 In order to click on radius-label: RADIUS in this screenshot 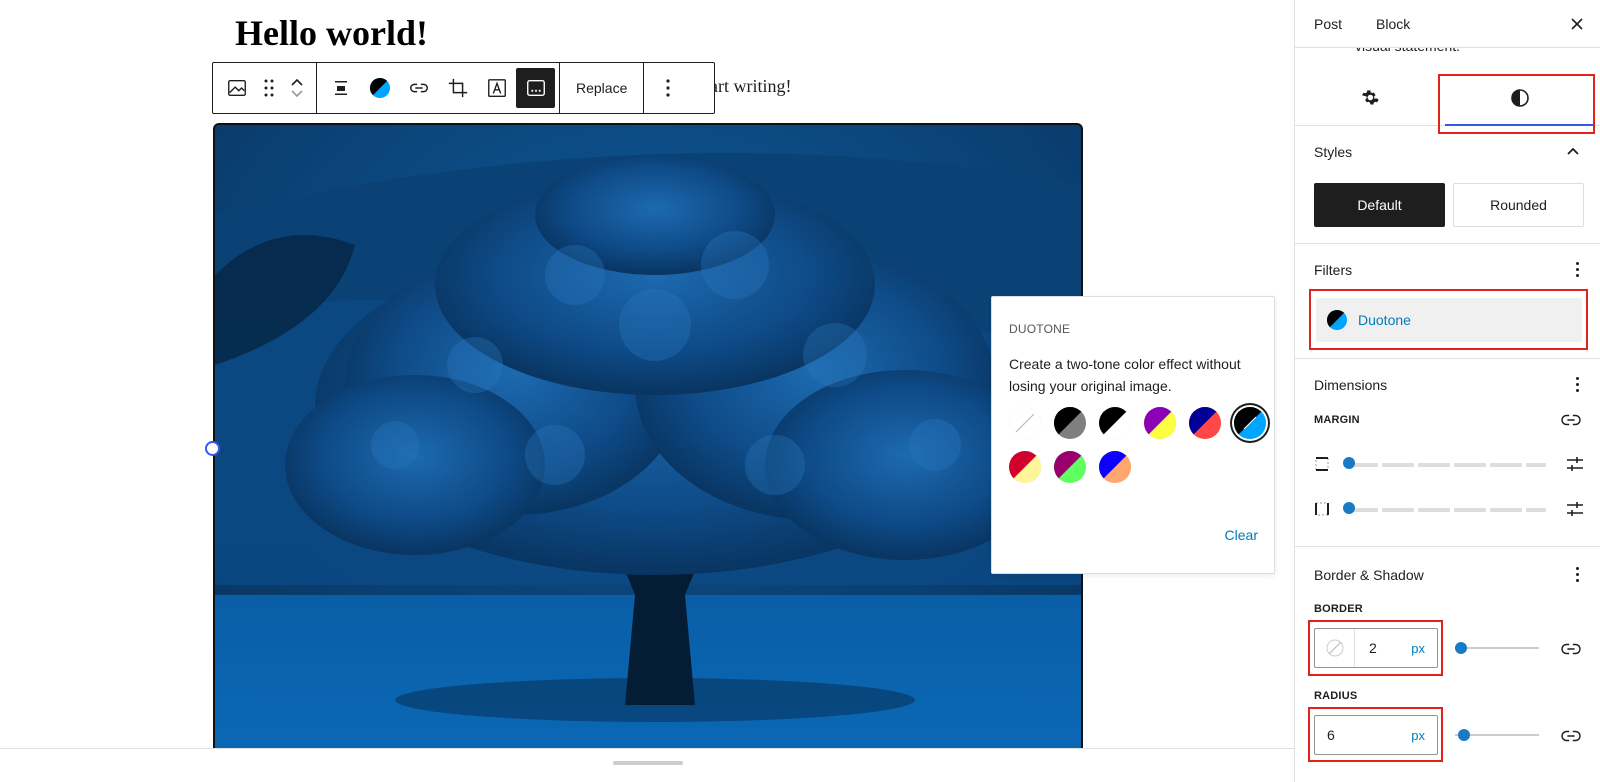, I will do `click(1336, 696)`.